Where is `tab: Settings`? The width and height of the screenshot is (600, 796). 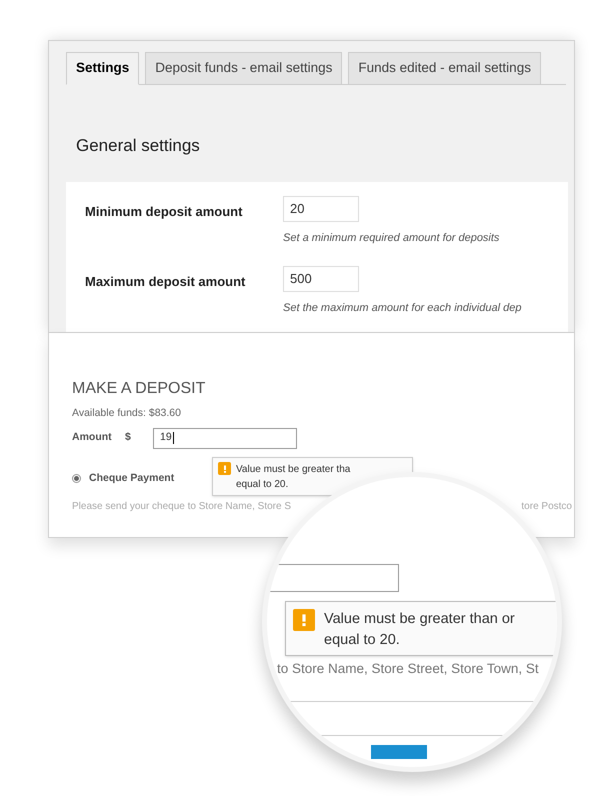
tab: Settings is located at coordinates (103, 68).